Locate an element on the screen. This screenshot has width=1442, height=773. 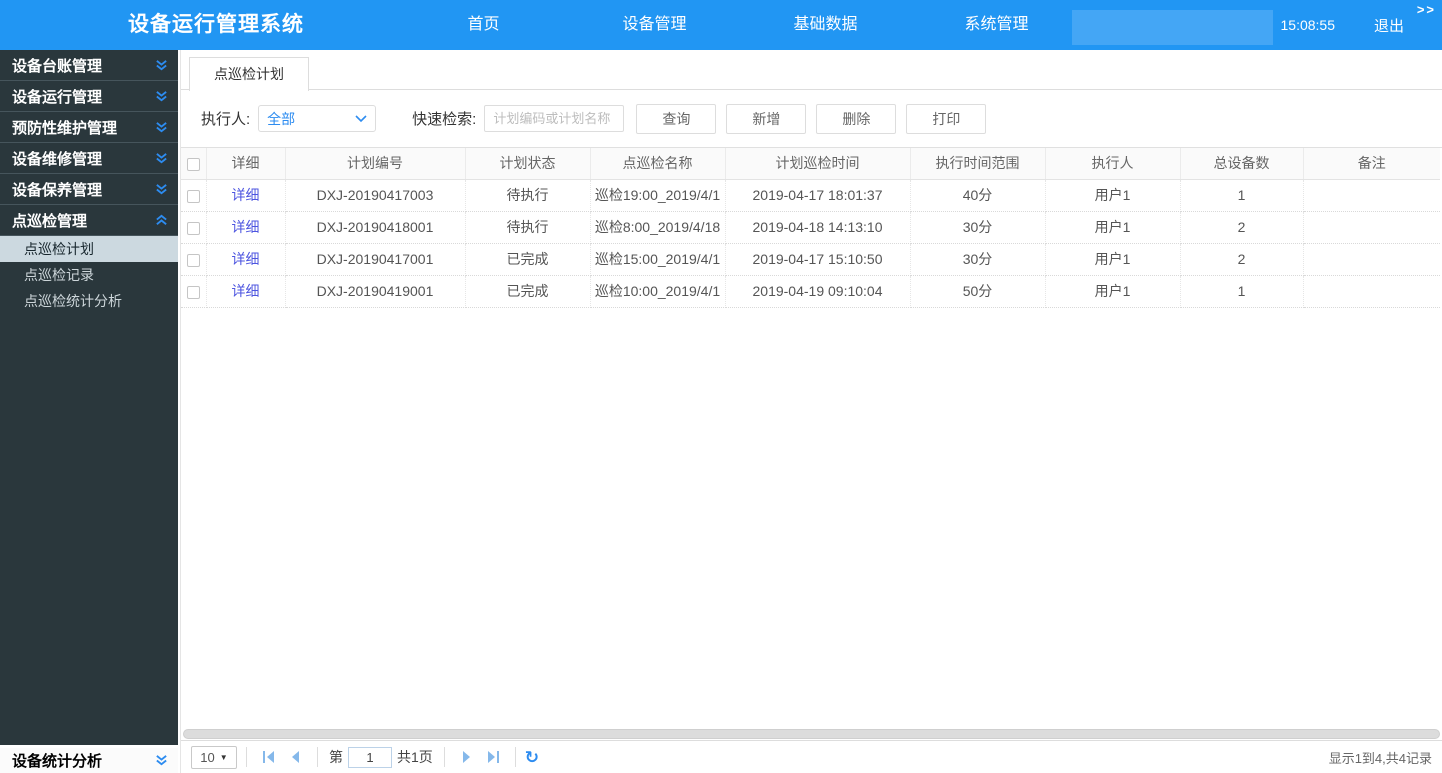
sidebar-item-equipment-upkeep: 设备保养管理 is located at coordinates (89, 189).